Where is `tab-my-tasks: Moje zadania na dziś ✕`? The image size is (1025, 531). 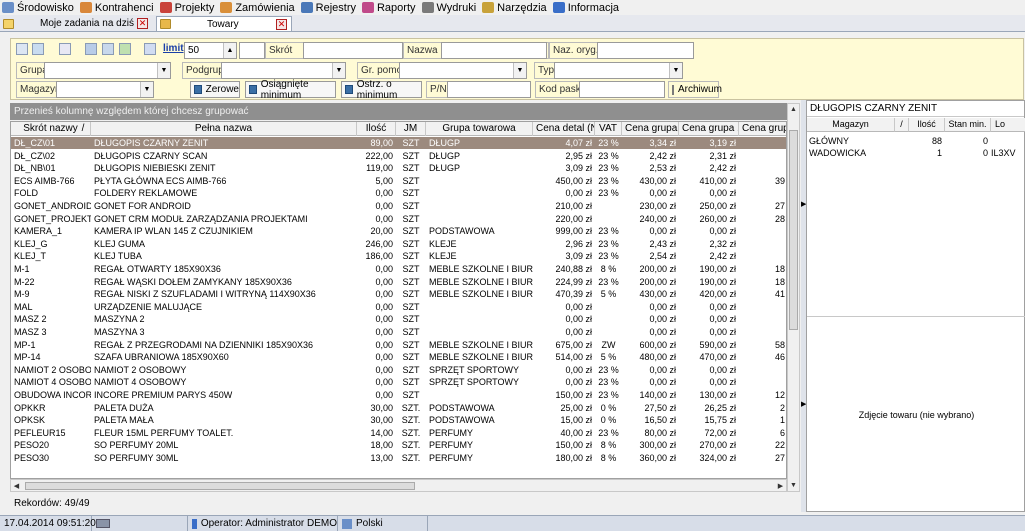
tab-my-tasks: Moje zadania na dziś ✕ is located at coordinates (76, 23).